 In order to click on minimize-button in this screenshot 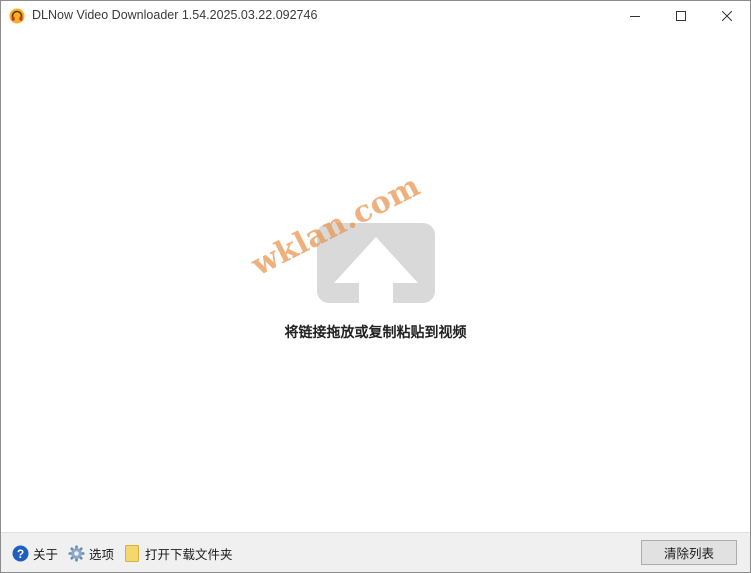, I will do `click(635, 16)`.